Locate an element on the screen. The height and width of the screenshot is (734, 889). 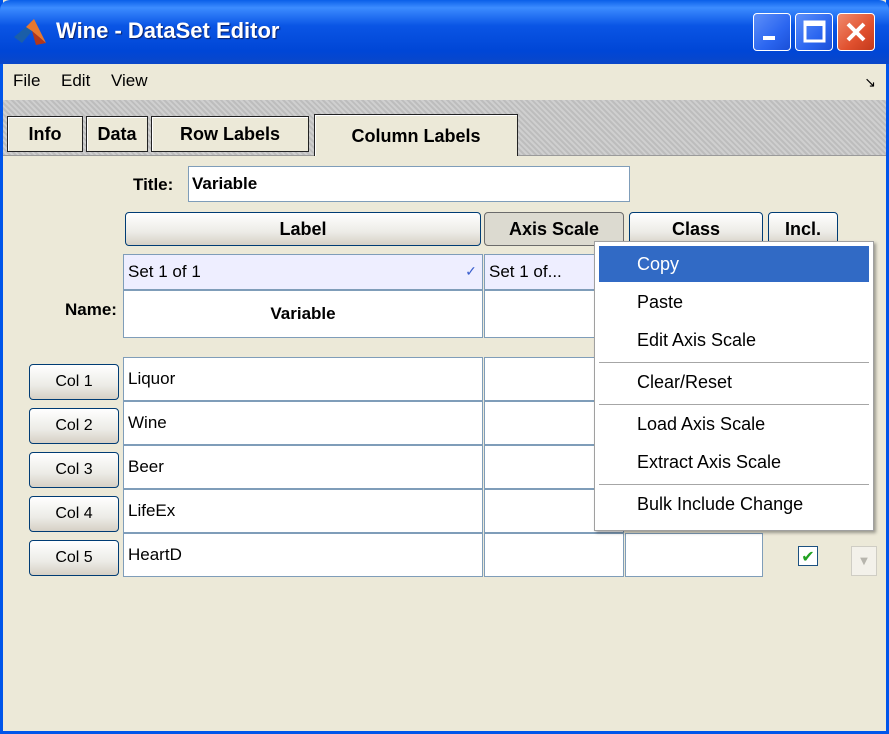
label-set-value: Set 1 of 1 is located at coordinates (164, 271).